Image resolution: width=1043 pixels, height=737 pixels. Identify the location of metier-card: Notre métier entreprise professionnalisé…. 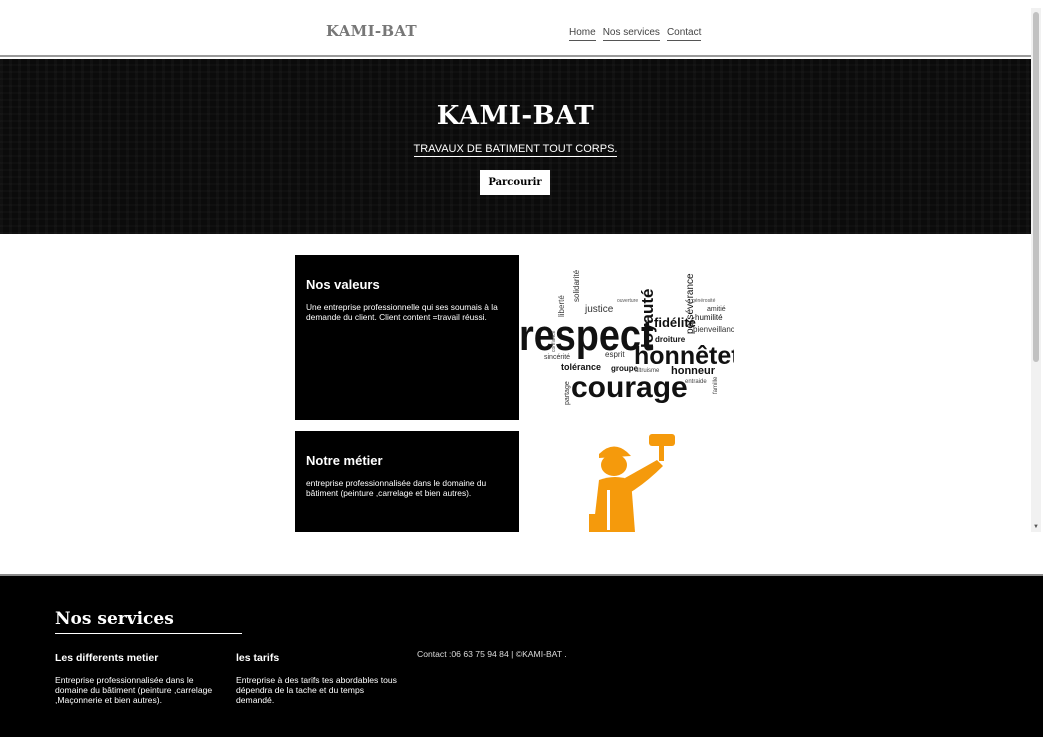
(407, 481).